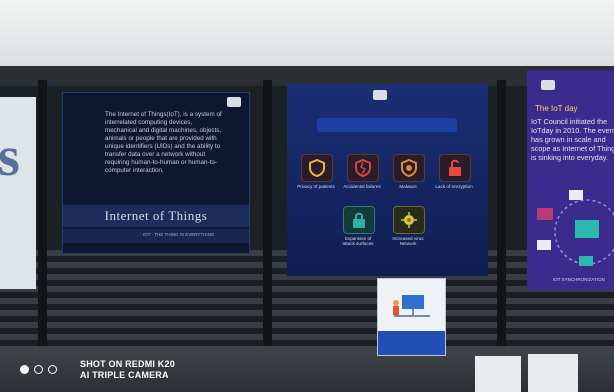  What do you see at coordinates (317, 168) in the screenshot?
I see `shield-icon` at bounding box center [317, 168].